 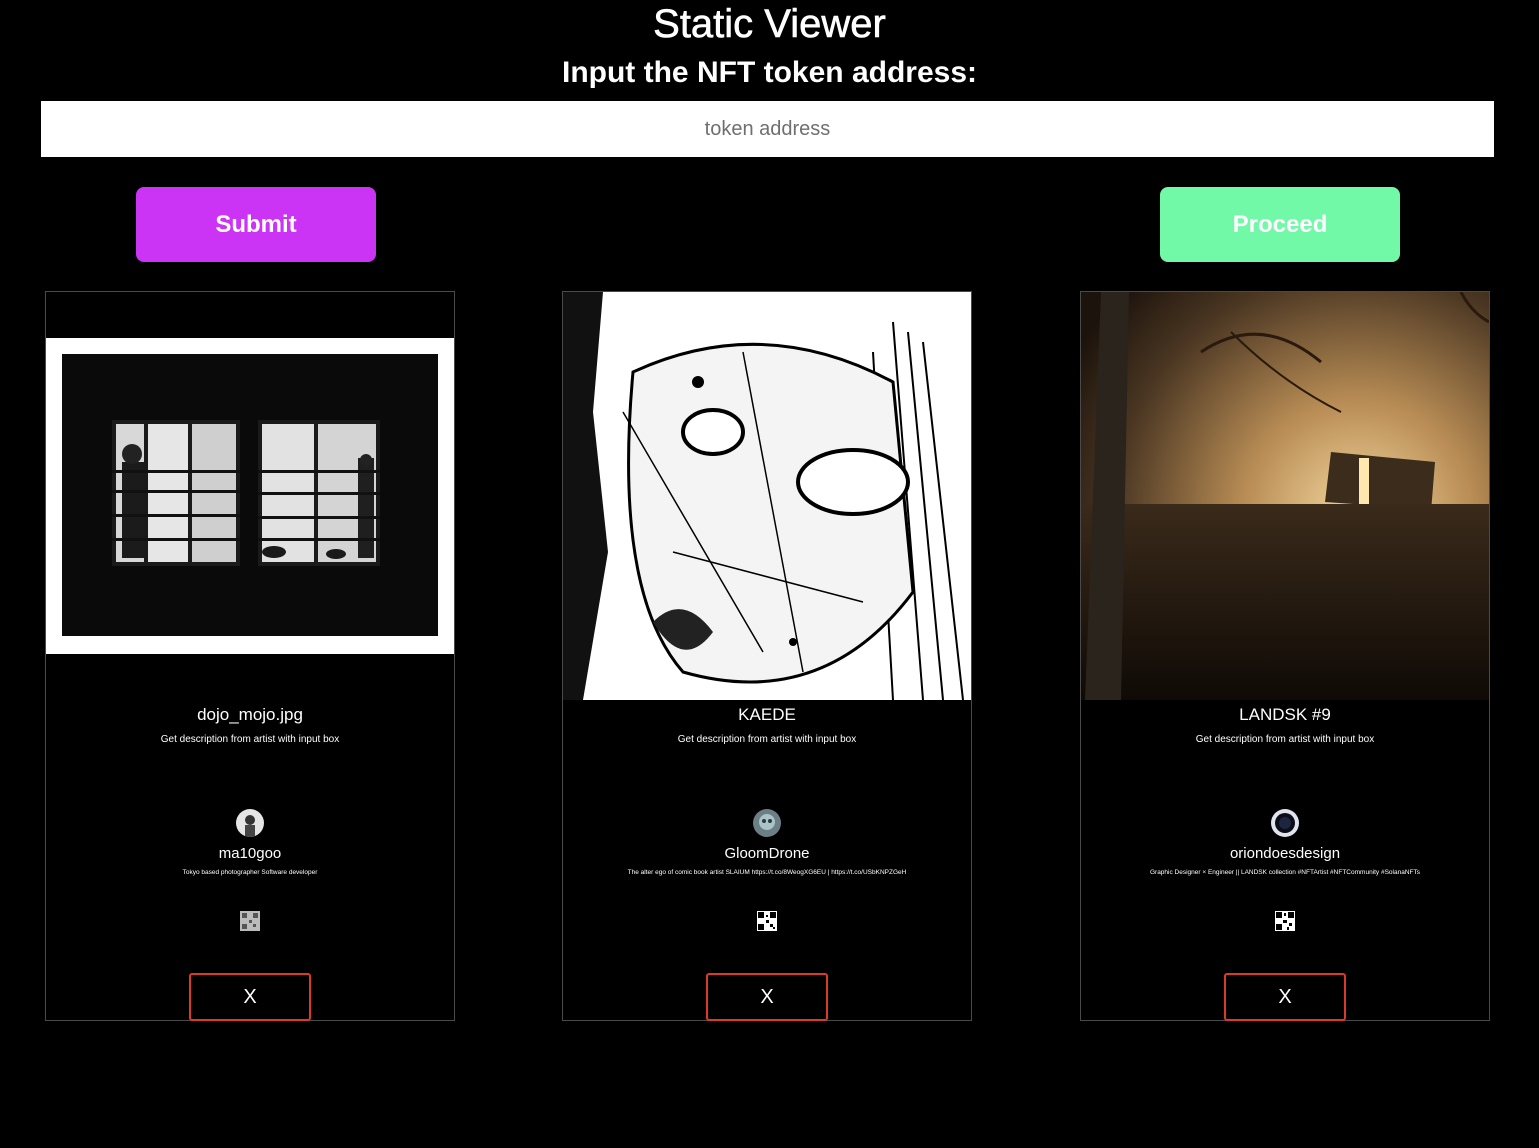 I want to click on artist-name: oriondoesdesign, so click(x=1285, y=853).